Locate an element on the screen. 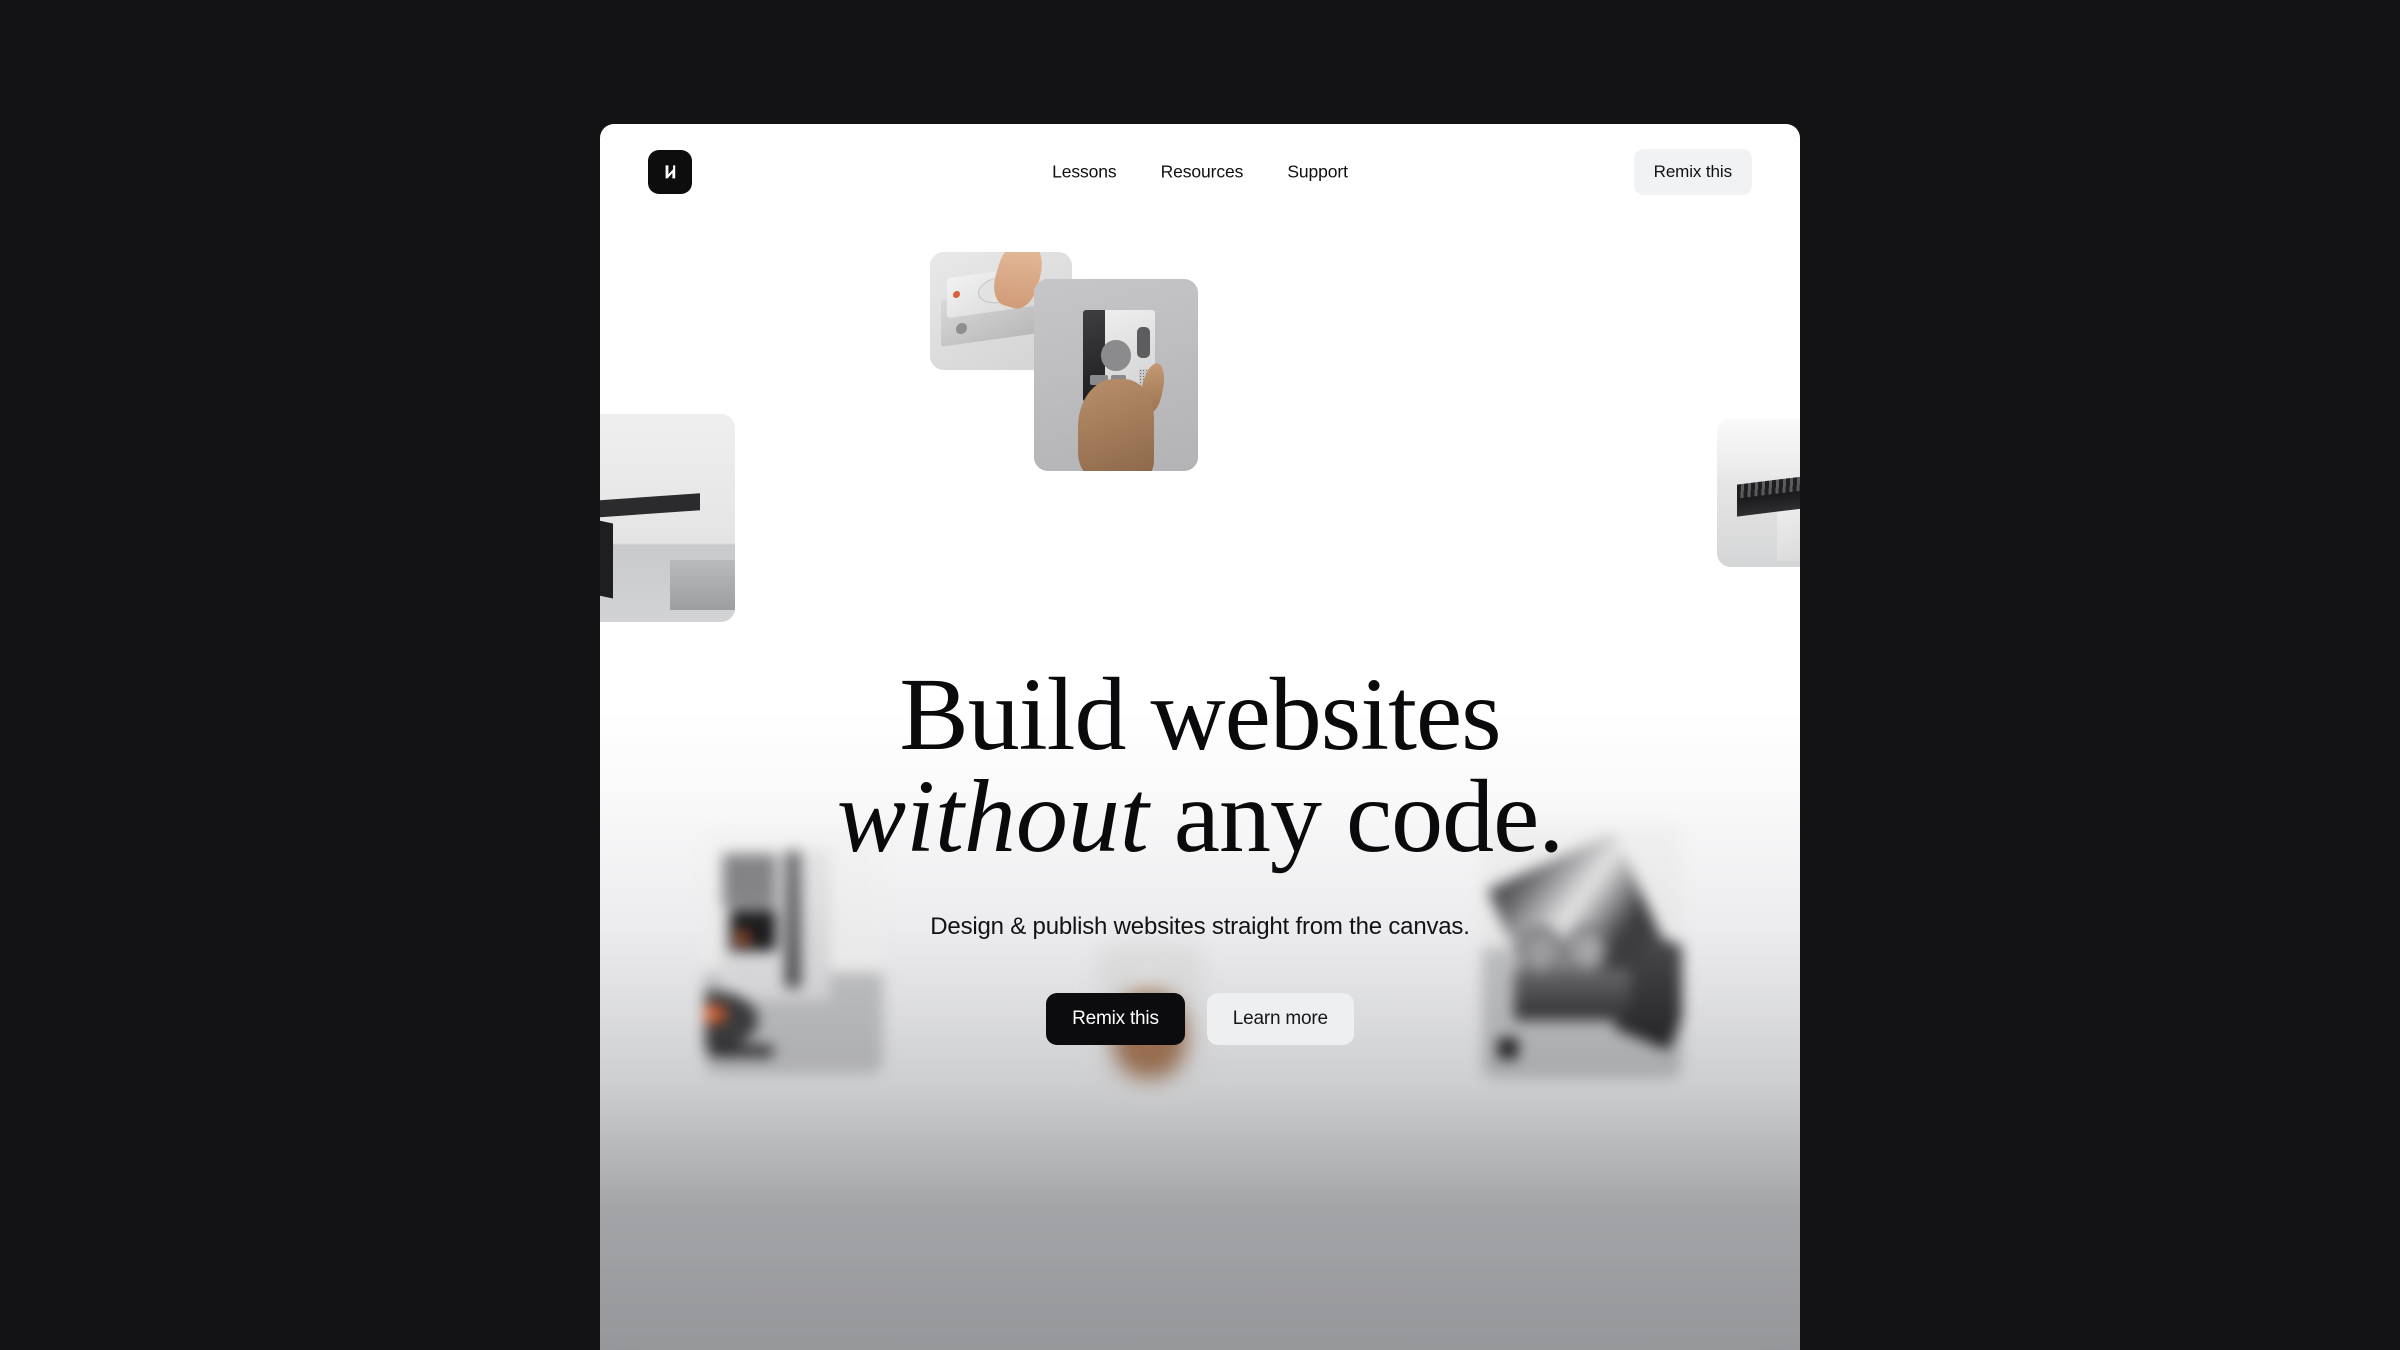  nav-remix-this-button: Remix this is located at coordinates (1692, 172).